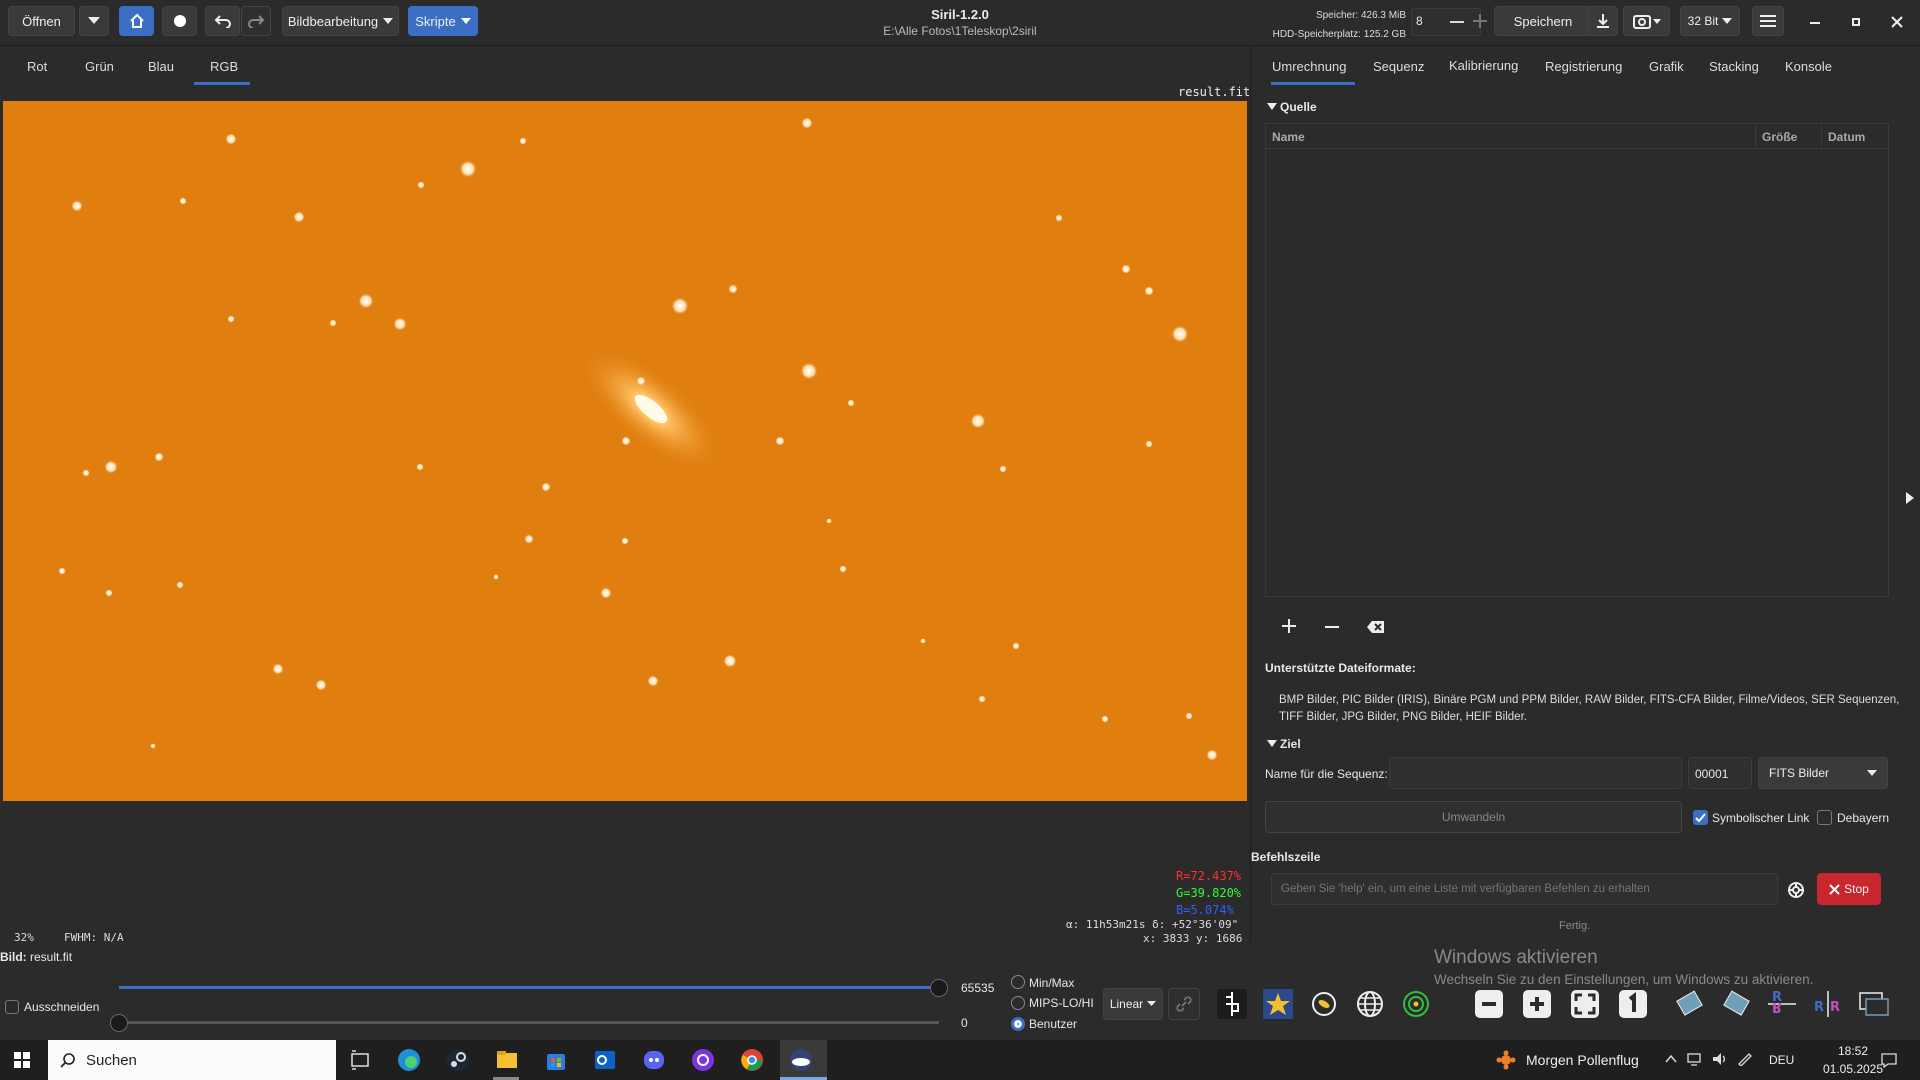 The image size is (1920, 1080). Describe the element at coordinates (1309, 66) in the screenshot. I see `tab-conversion: Umrechnung` at that location.